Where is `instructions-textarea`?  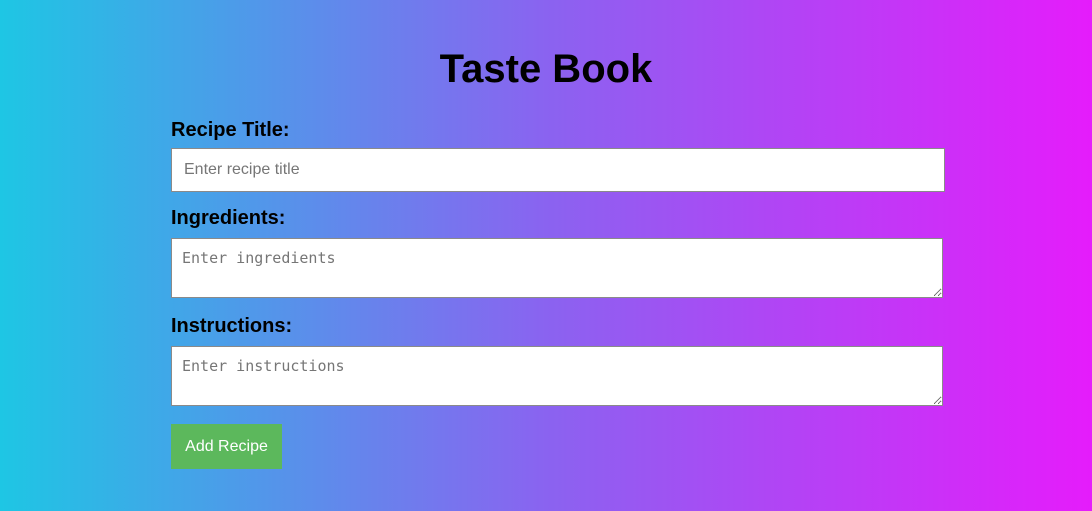
instructions-textarea is located at coordinates (557, 376).